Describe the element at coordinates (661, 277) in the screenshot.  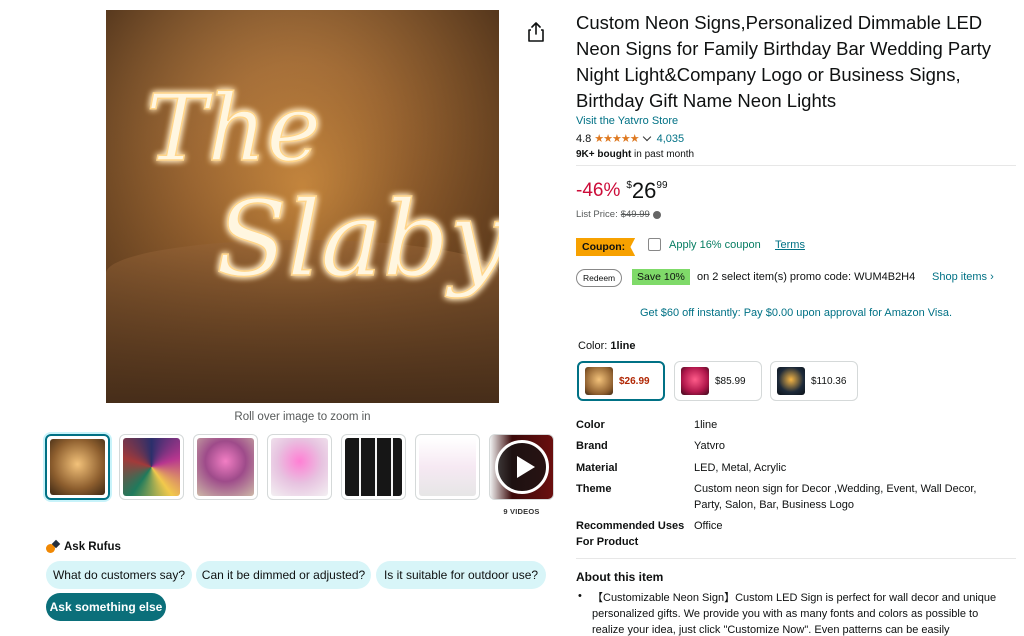
I see `save-badge: Save 10%` at that location.